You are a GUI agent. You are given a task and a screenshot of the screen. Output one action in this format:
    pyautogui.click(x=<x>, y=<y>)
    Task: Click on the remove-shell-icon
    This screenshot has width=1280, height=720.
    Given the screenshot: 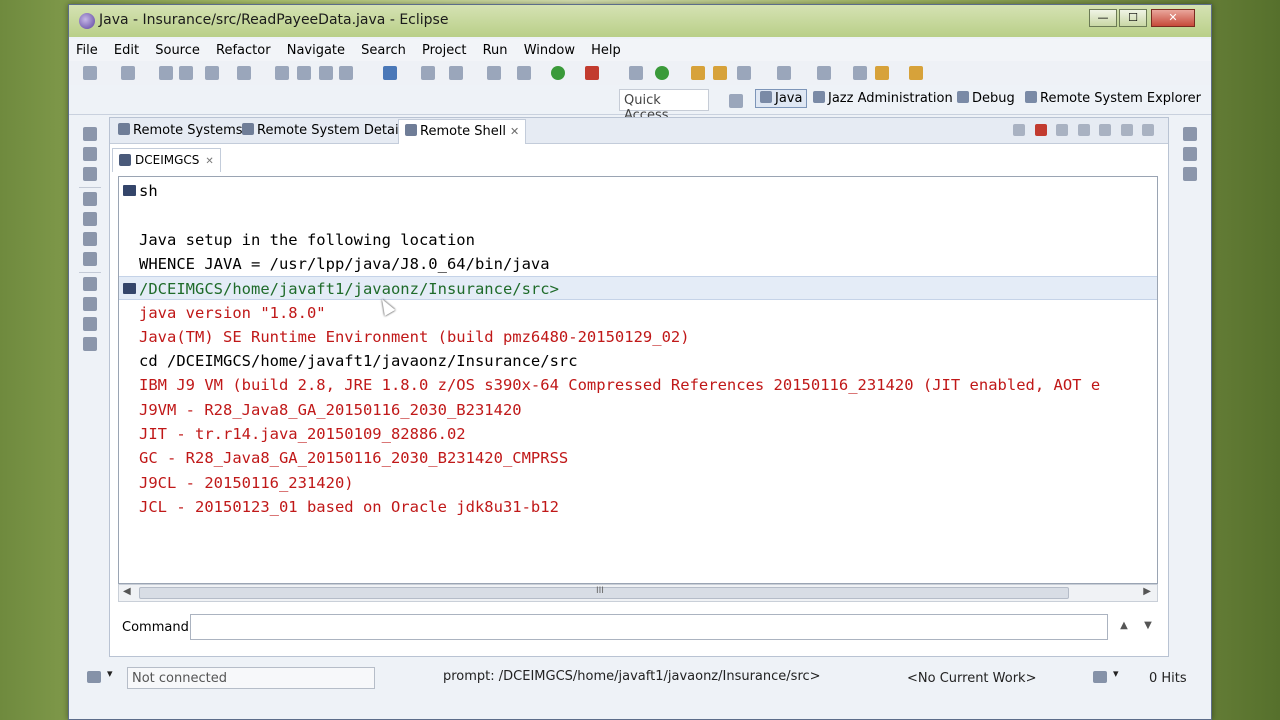 What is the action you would take?
    pyautogui.click(x=1062, y=130)
    